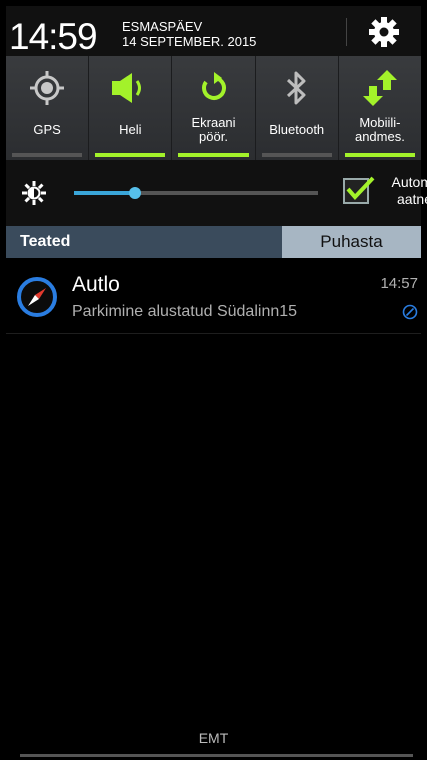  I want to click on toggle-rotation-label: Ekraani pöör., so click(213, 129).